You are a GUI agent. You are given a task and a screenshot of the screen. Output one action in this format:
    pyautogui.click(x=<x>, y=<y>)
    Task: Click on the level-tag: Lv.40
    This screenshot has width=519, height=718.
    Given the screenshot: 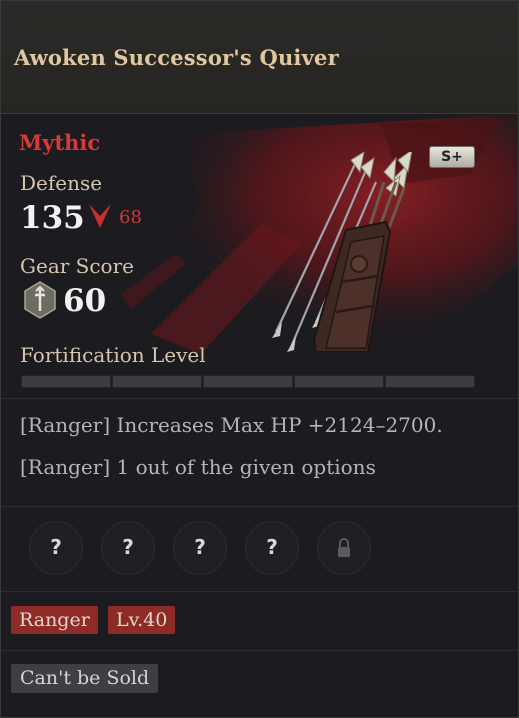 What is the action you would take?
    pyautogui.click(x=142, y=620)
    